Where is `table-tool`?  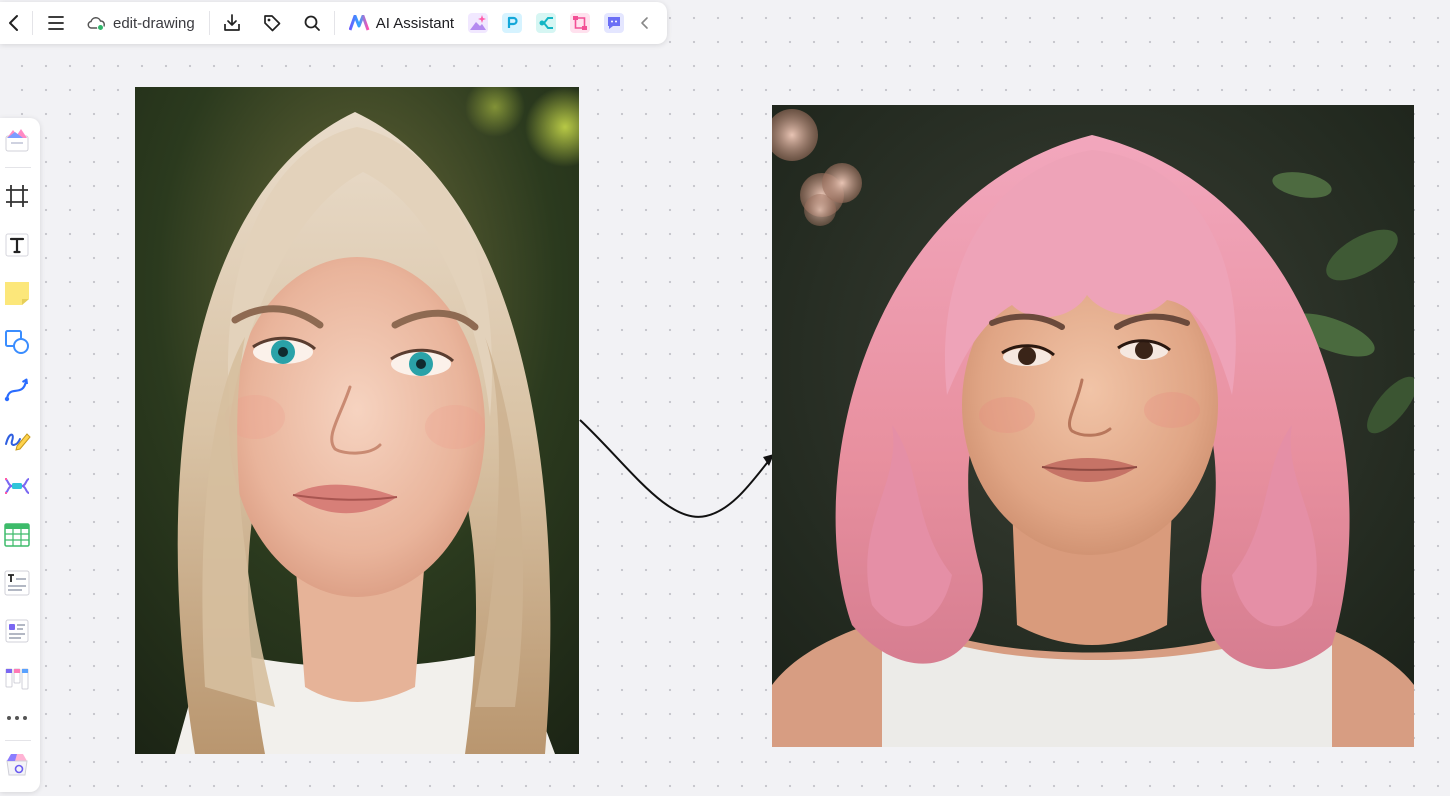 table-tool is located at coordinates (17, 535).